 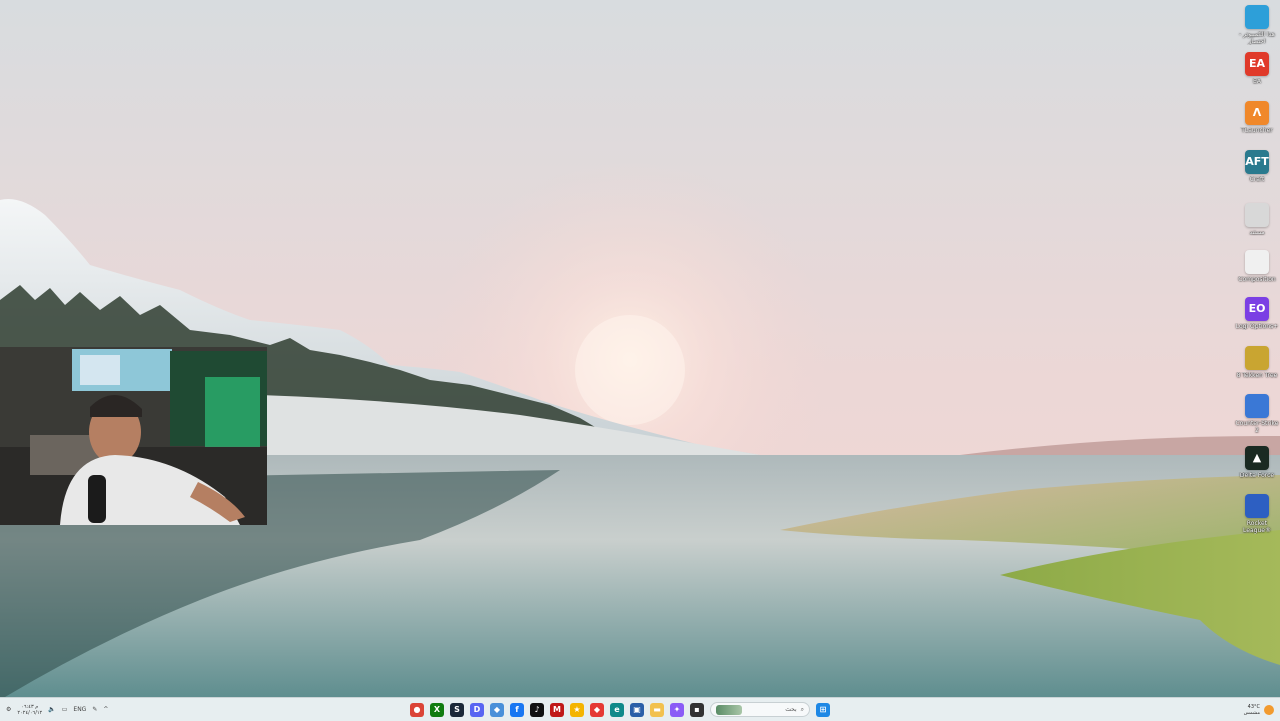 I want to click on desktop-icon-delta: ▲ Delta Force, so click(x=1257, y=462).